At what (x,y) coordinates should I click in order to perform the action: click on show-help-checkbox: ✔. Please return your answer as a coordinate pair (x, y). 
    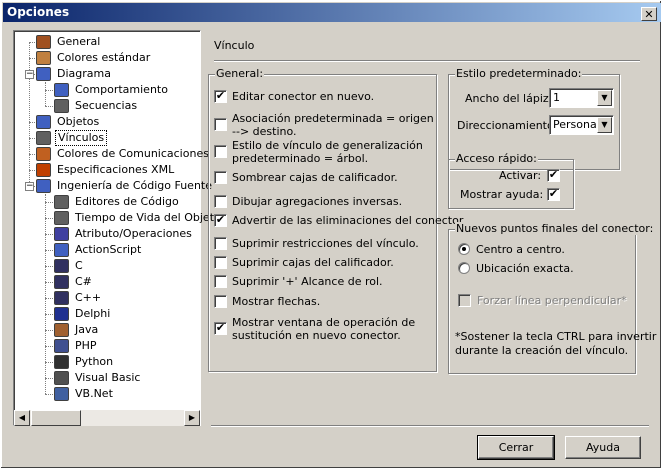
    Looking at the image, I should click on (553, 194).